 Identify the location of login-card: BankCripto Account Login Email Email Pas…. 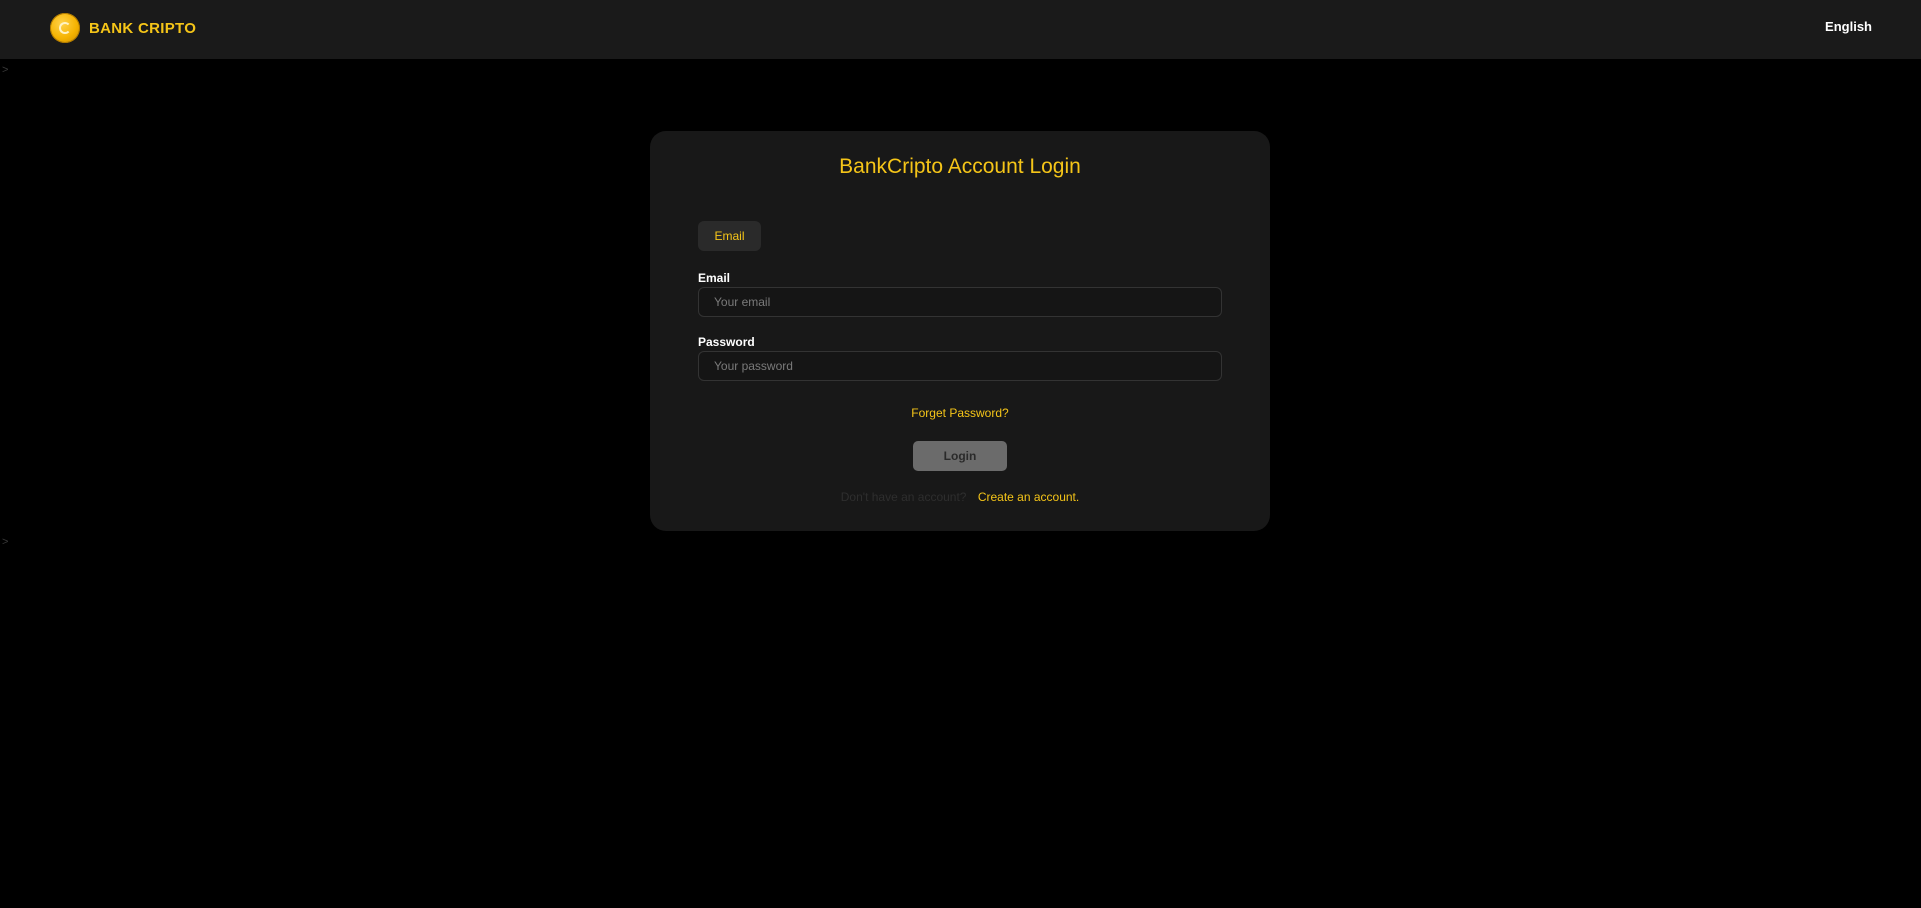
(960, 331).